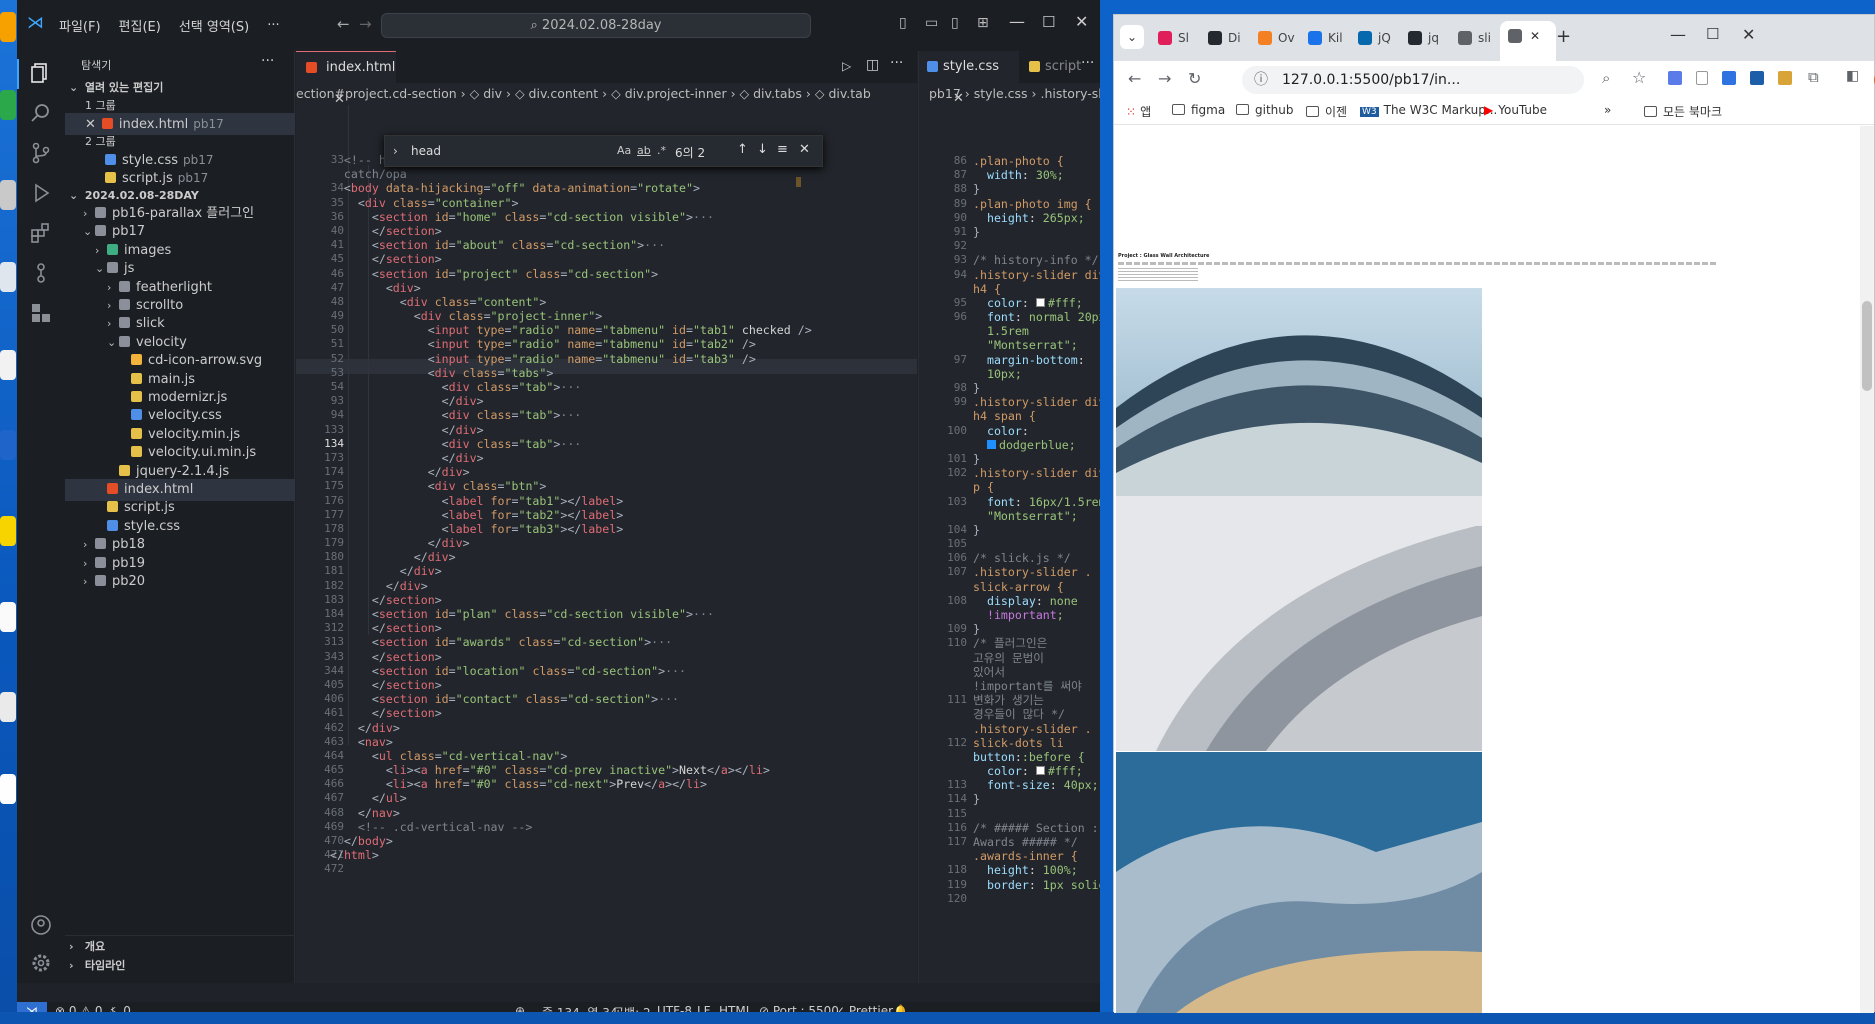 Image resolution: width=1875 pixels, height=1024 pixels. Describe the element at coordinates (1264, 110) in the screenshot. I see `bookmark-github: github` at that location.